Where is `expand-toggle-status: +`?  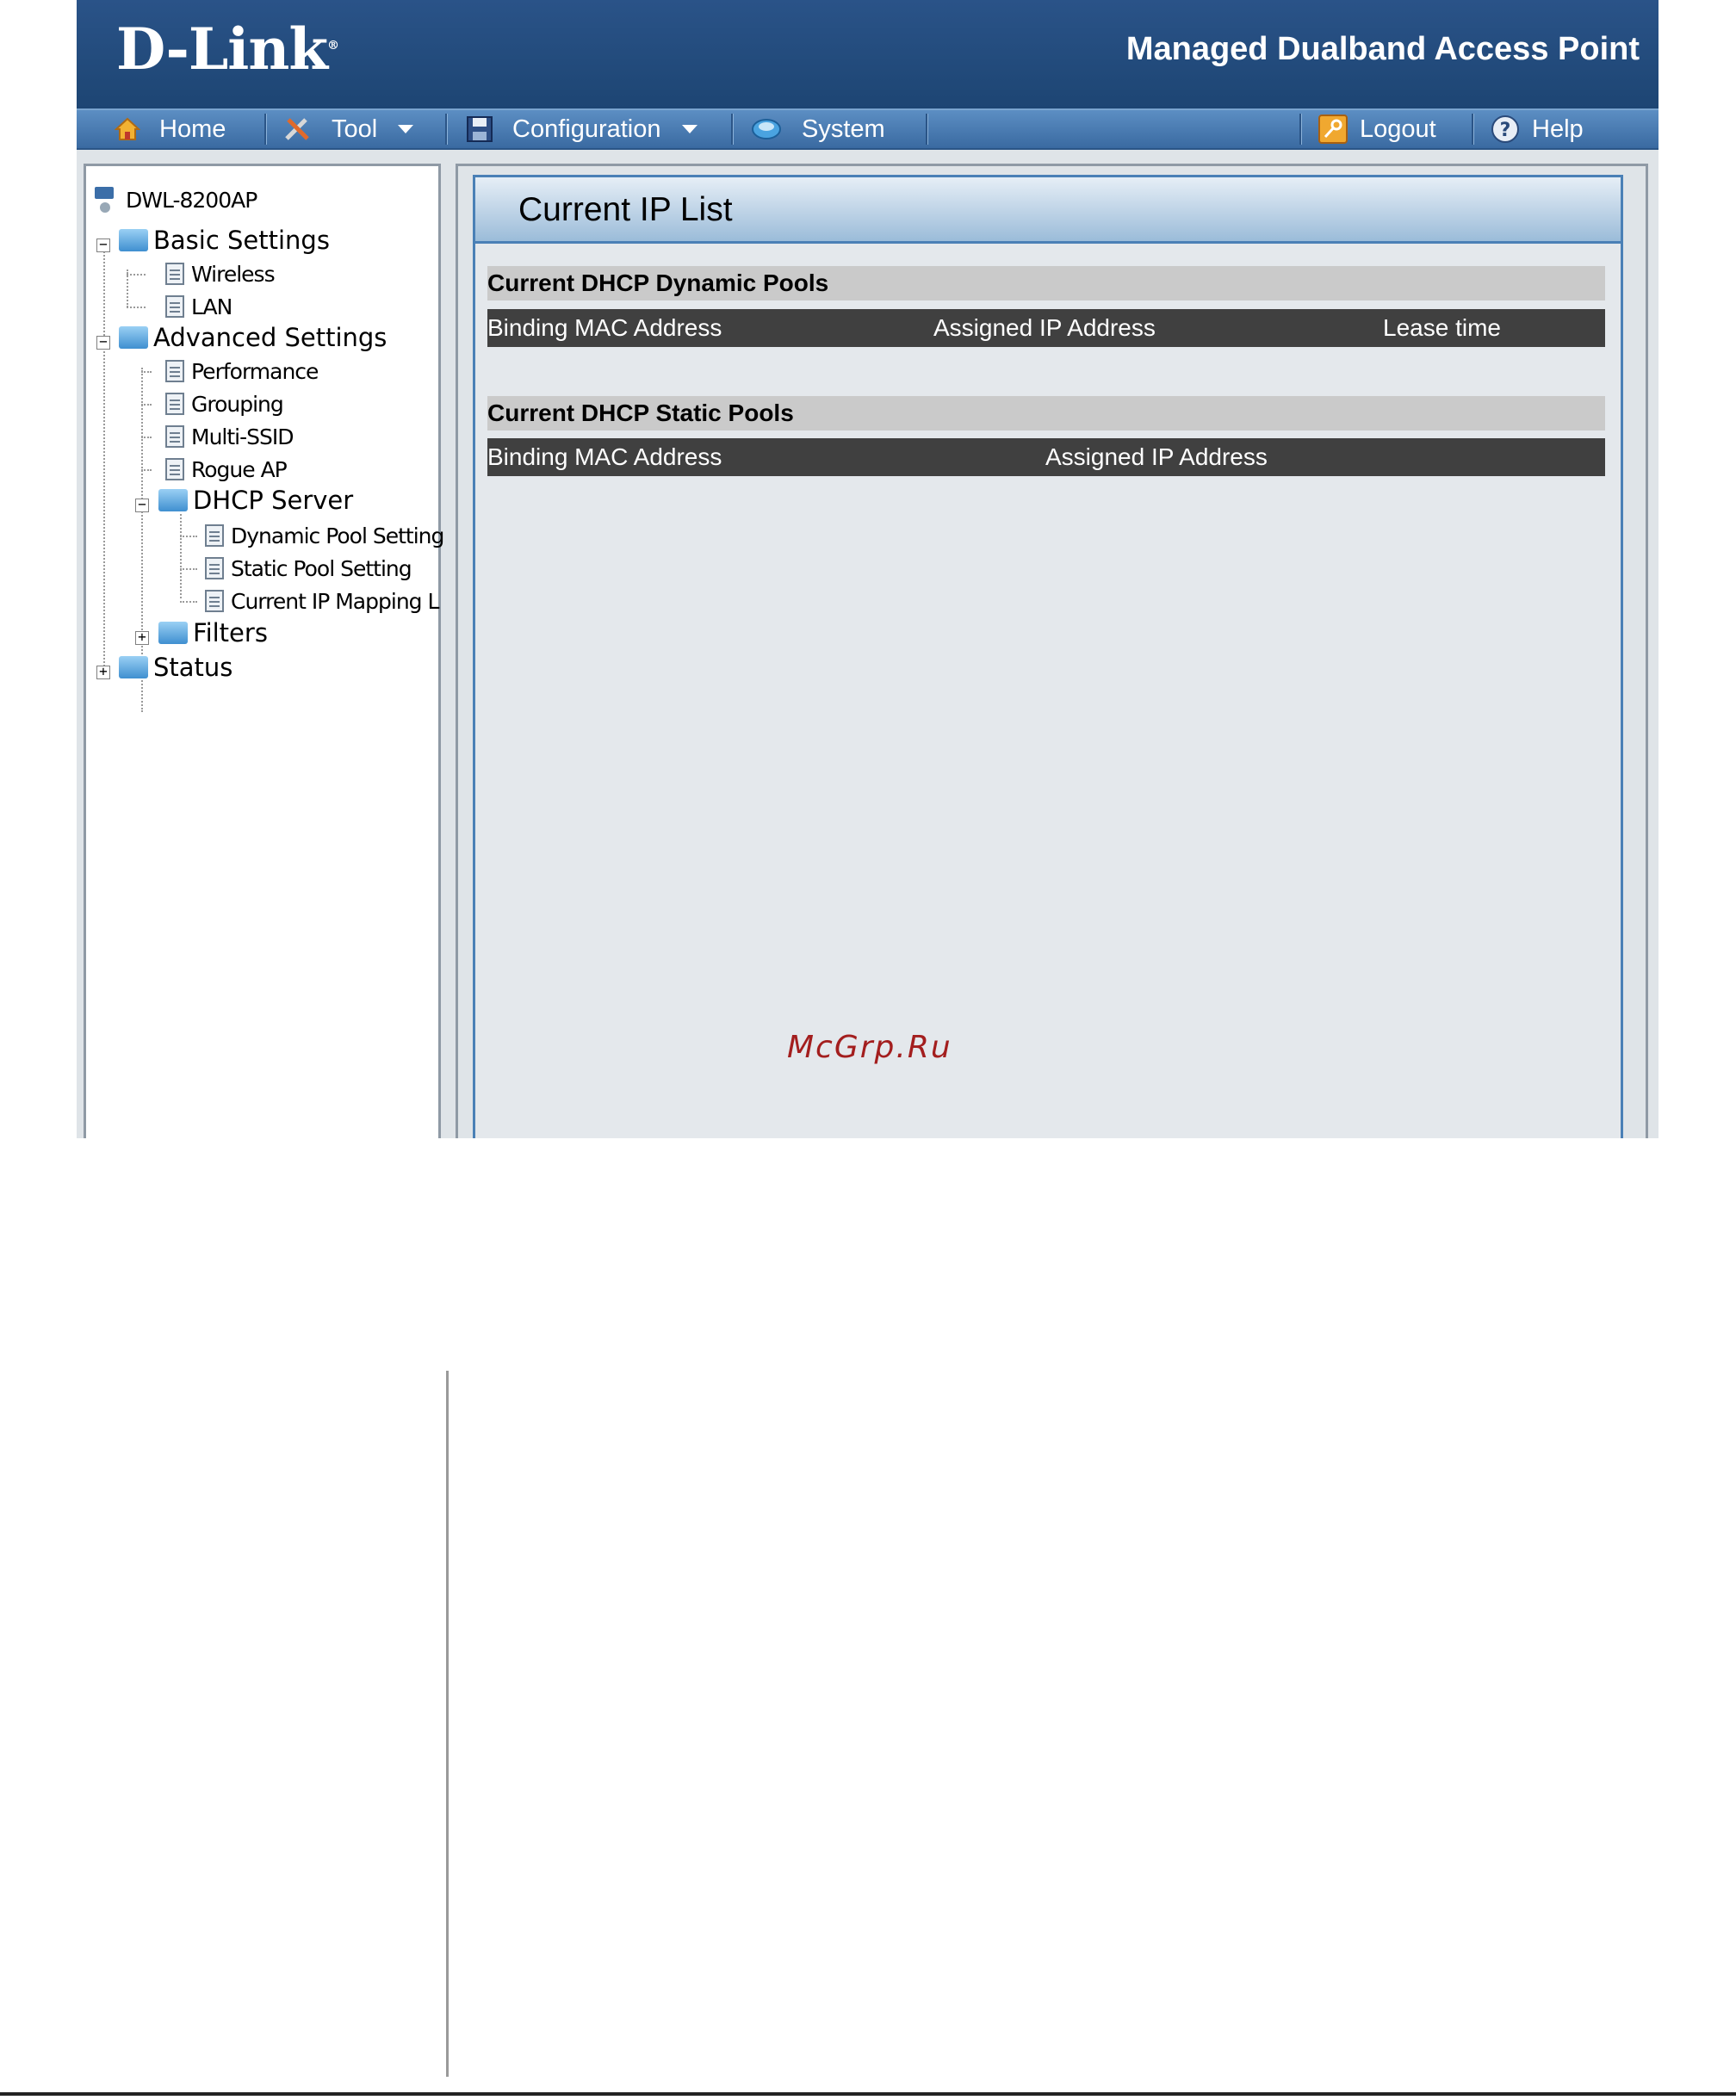
expand-toggle-status: + is located at coordinates (103, 672).